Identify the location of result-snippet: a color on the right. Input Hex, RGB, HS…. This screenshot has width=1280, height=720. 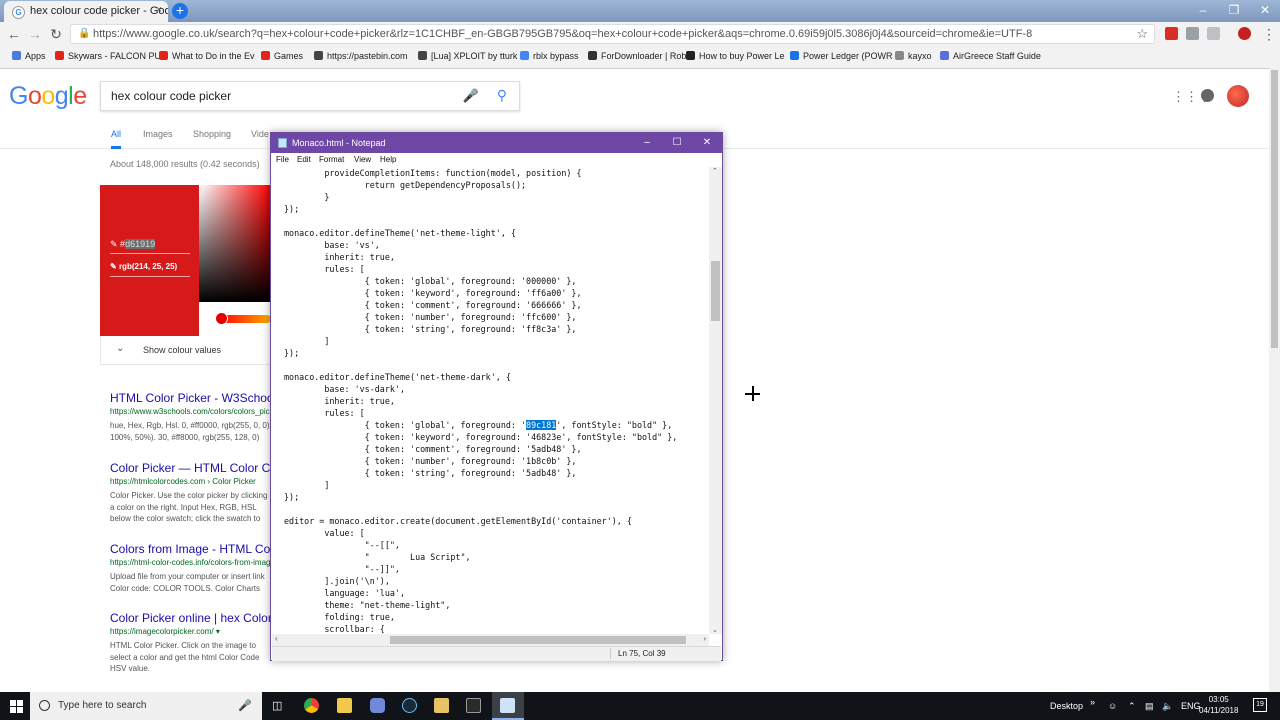
(183, 507).